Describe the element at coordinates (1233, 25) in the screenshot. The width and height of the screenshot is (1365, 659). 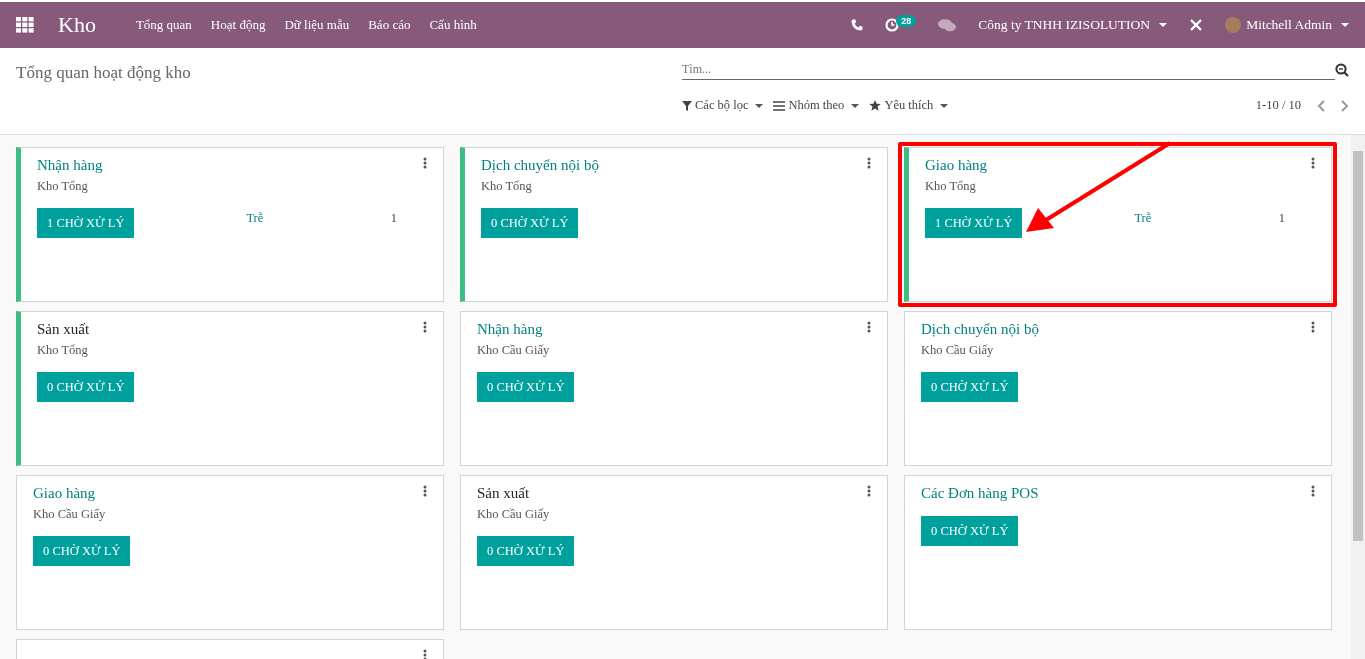
I see `avatar-circle` at that location.